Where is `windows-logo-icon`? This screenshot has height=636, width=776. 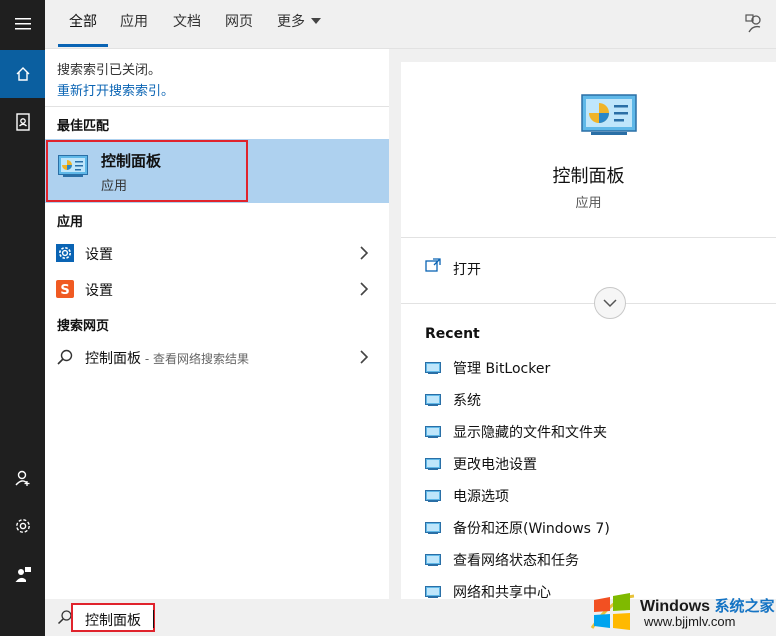 windows-logo-icon is located at coordinates (612, 611).